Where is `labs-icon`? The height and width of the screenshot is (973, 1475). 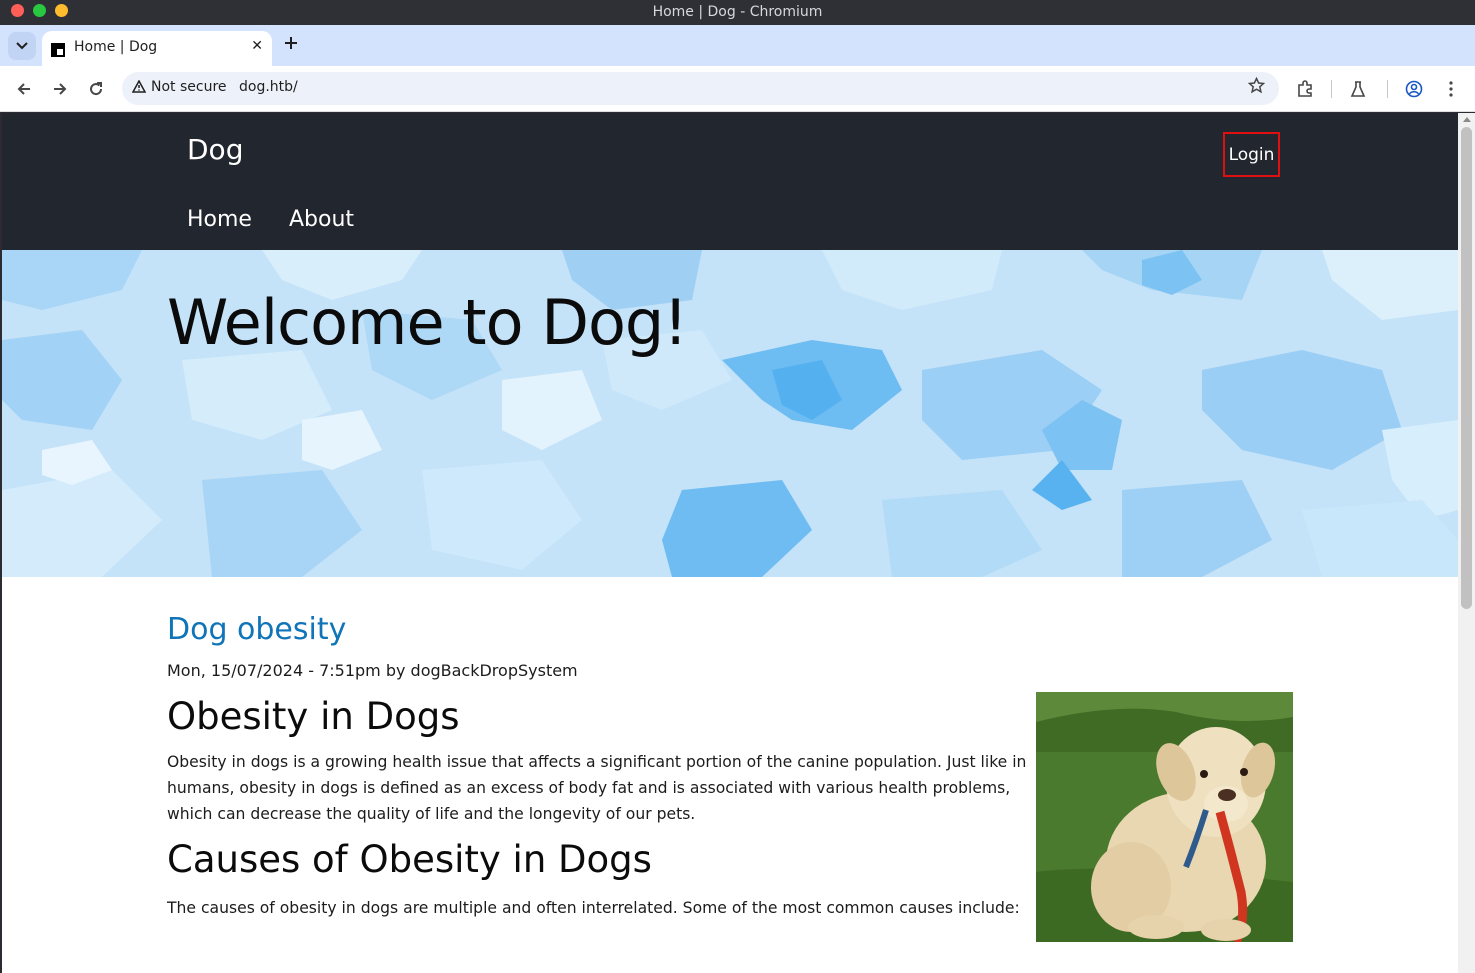 labs-icon is located at coordinates (1358, 89).